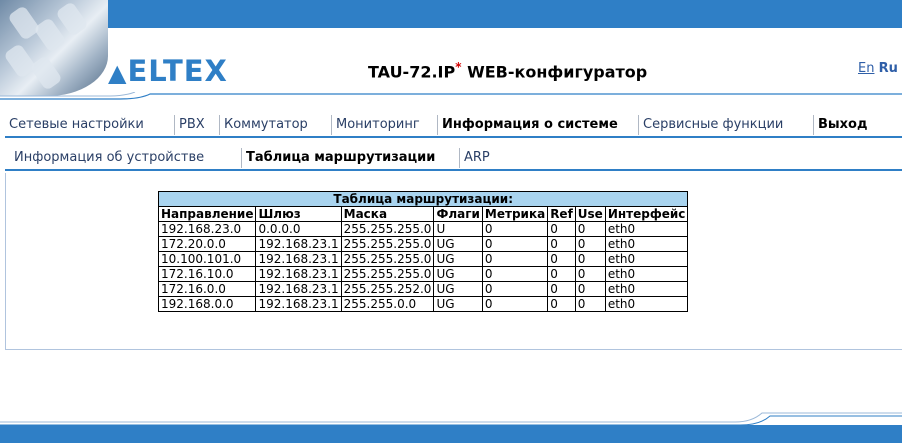 This screenshot has height=443, width=902. I want to click on table-cell: 10.100.101.0, so click(207, 259).